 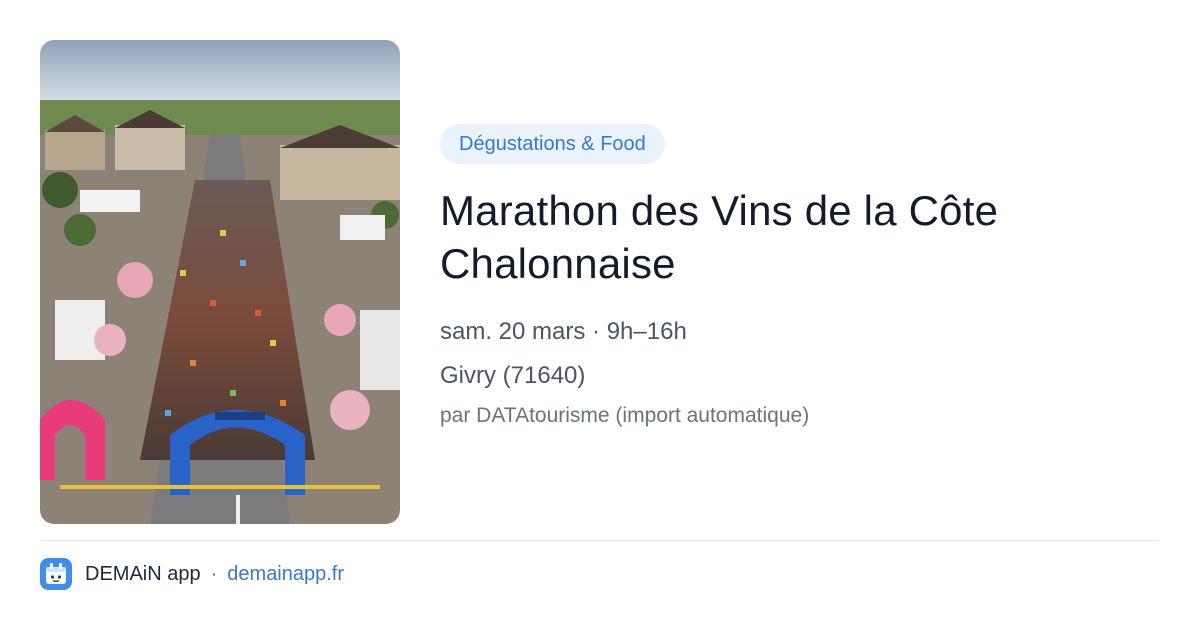 I want to click on event-location: Givry (71640), so click(x=513, y=375).